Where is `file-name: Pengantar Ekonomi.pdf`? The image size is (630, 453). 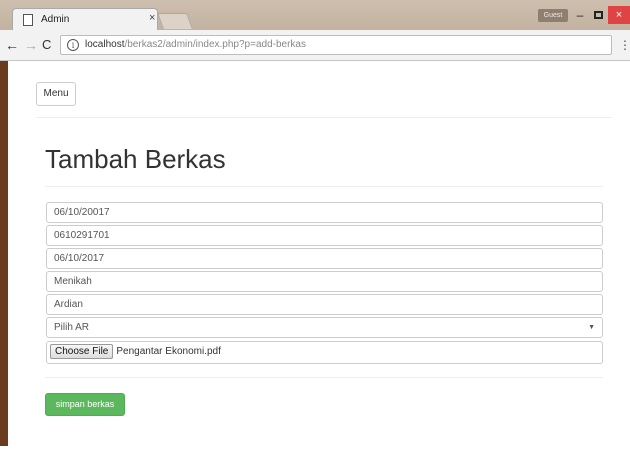 file-name: Pengantar Ekonomi.pdf is located at coordinates (168, 351).